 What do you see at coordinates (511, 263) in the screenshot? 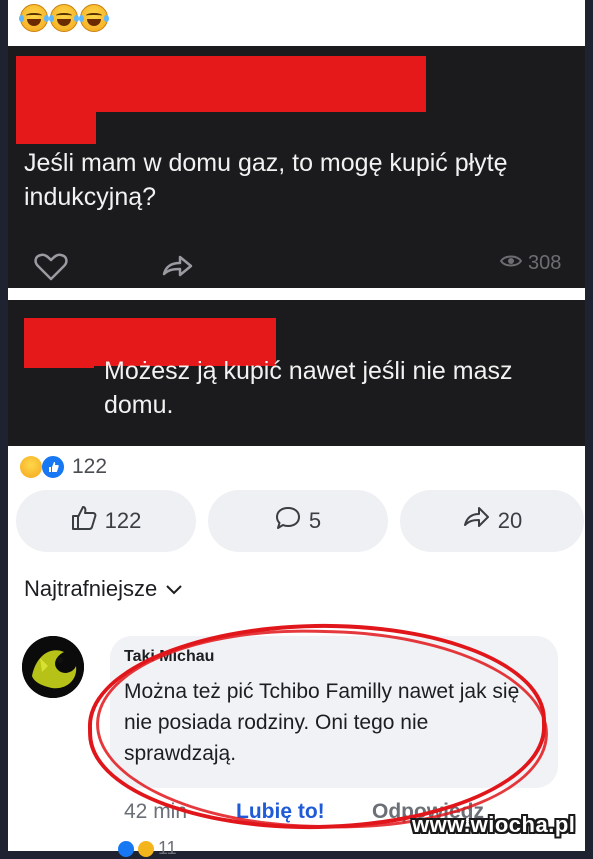
I see `eye-icon` at bounding box center [511, 263].